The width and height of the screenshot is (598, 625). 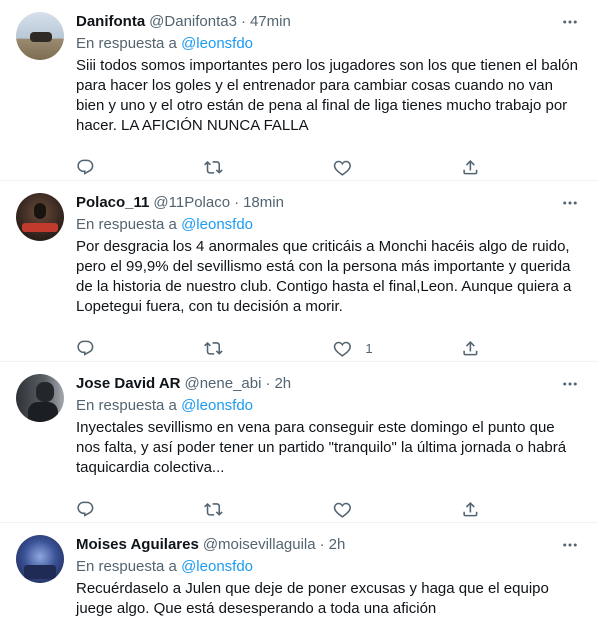 I want to click on display-name: Danifonta, so click(x=110, y=22).